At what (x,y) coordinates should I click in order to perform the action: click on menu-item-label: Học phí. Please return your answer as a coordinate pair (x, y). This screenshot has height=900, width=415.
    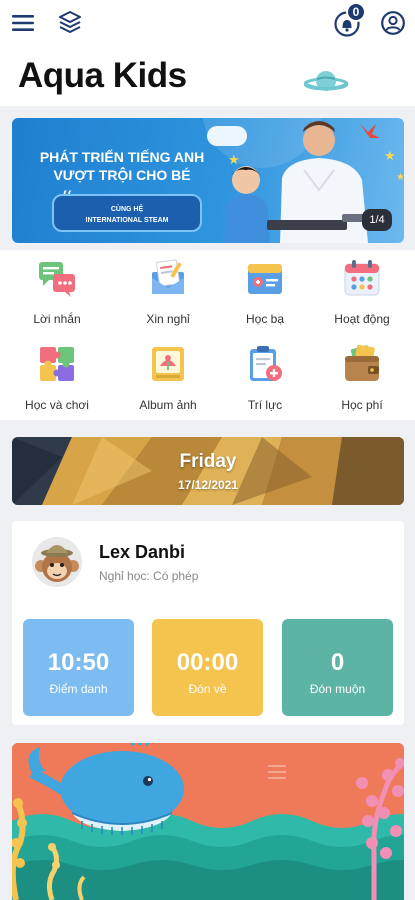
    Looking at the image, I should click on (362, 405).